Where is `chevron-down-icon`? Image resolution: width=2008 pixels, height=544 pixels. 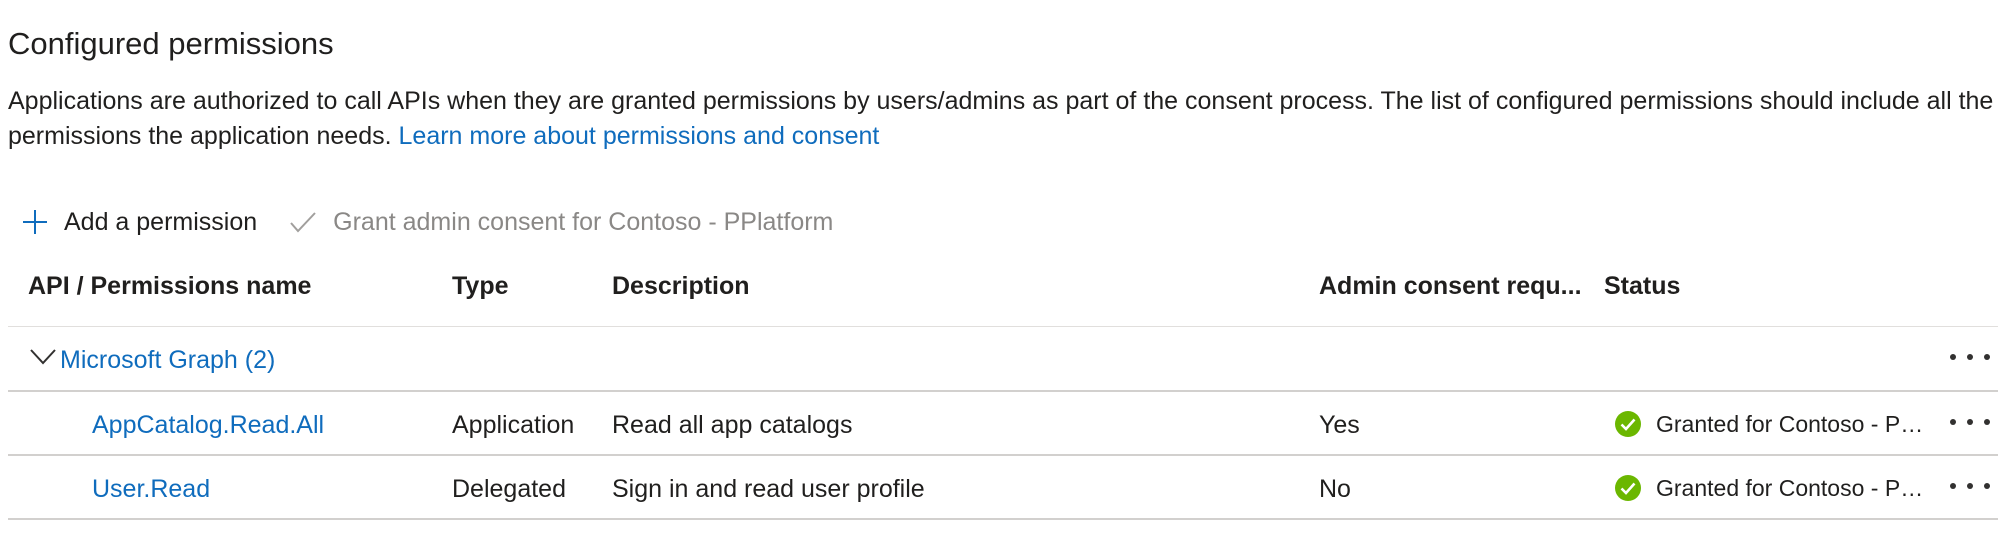 chevron-down-icon is located at coordinates (43, 357).